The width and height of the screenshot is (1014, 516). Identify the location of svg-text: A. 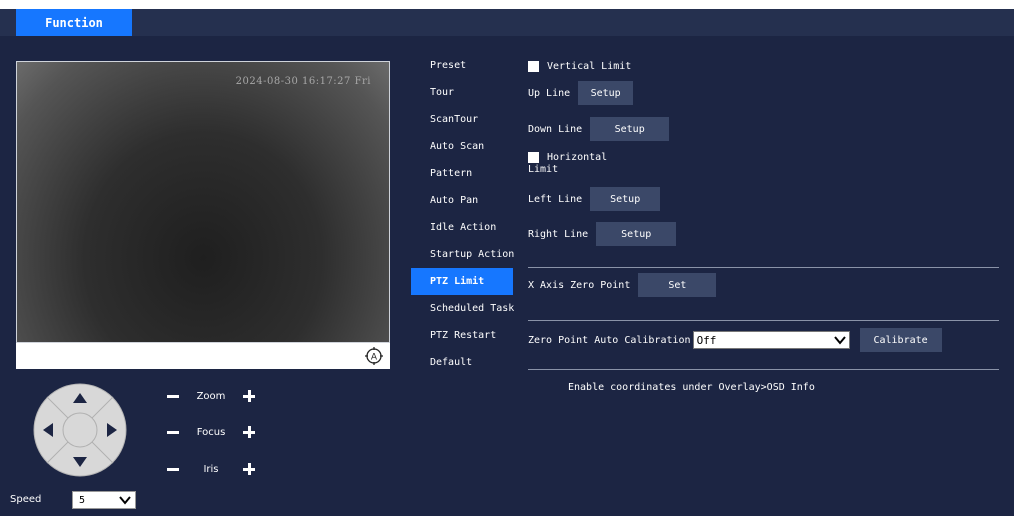
(374, 358).